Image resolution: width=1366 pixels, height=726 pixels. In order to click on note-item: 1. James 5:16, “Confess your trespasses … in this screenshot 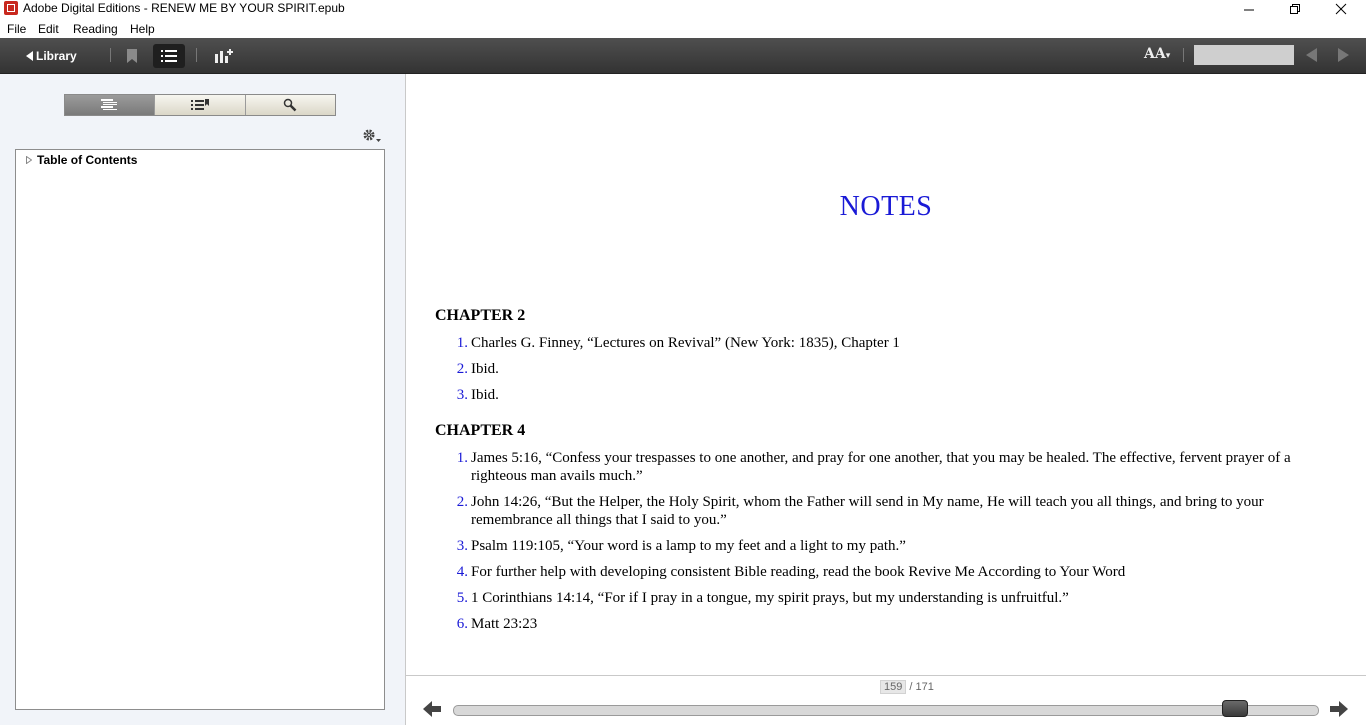, I will do `click(881, 467)`.